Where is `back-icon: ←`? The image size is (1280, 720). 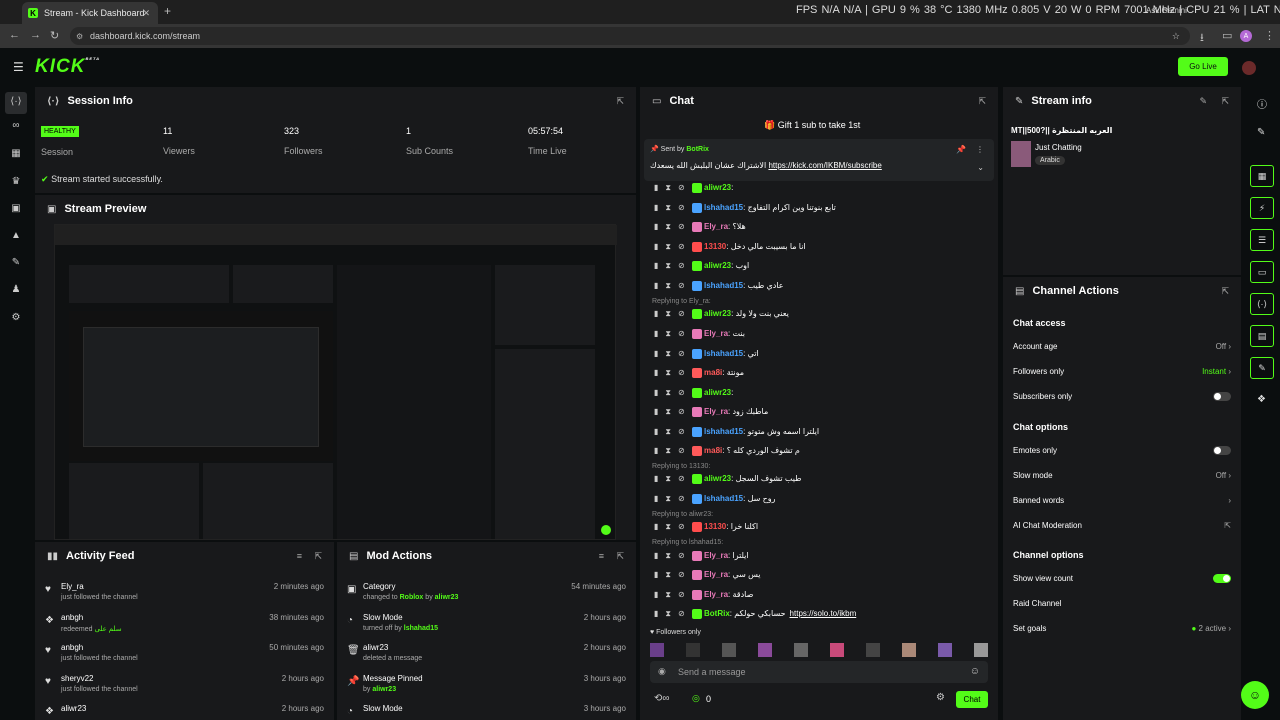
back-icon: ← is located at coordinates (14, 35).